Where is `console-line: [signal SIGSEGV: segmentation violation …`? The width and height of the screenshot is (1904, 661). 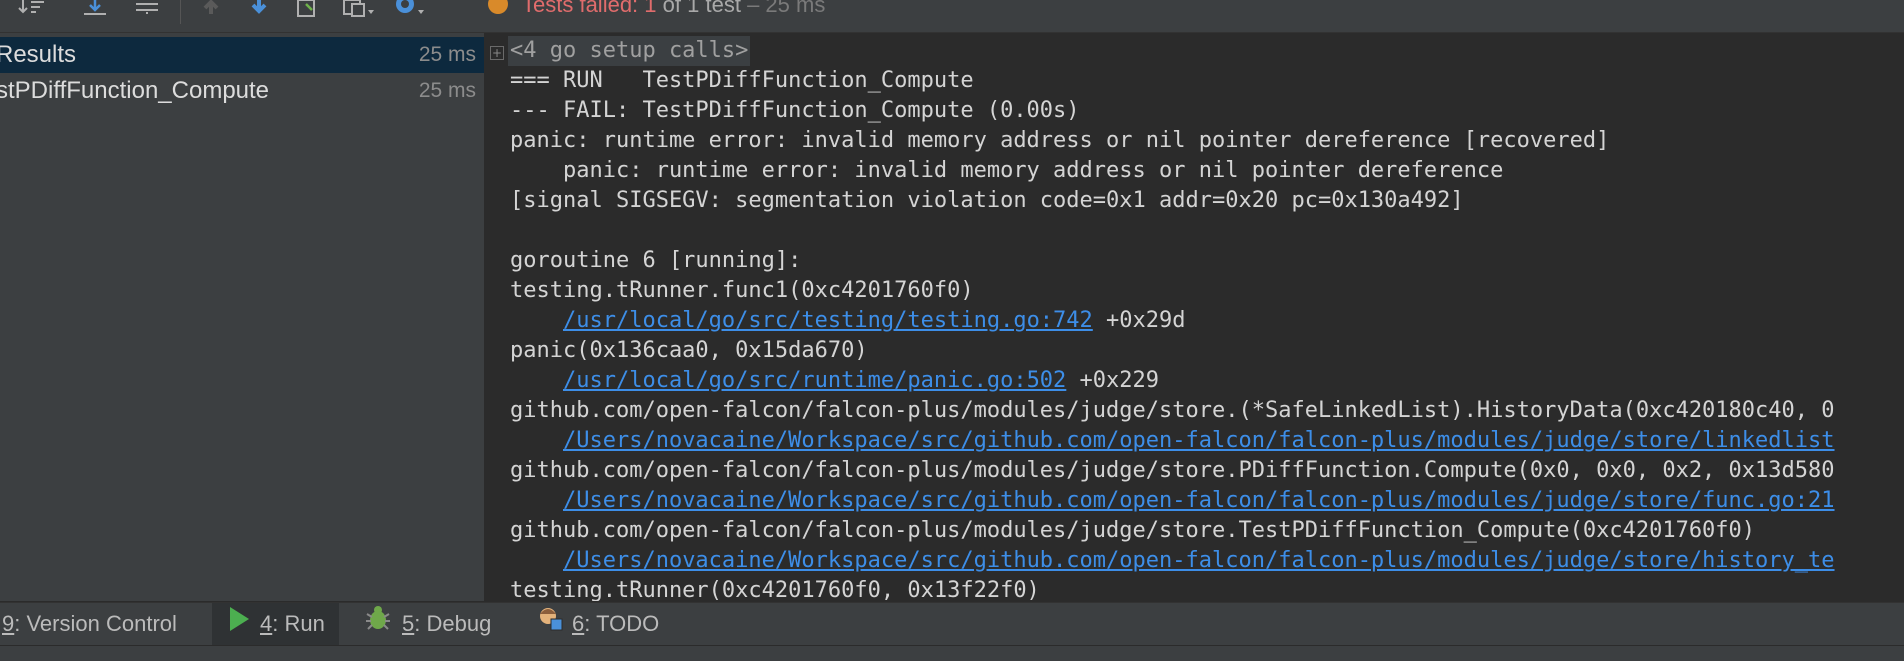 console-line: [signal SIGSEGV: segmentation violation … is located at coordinates (987, 200).